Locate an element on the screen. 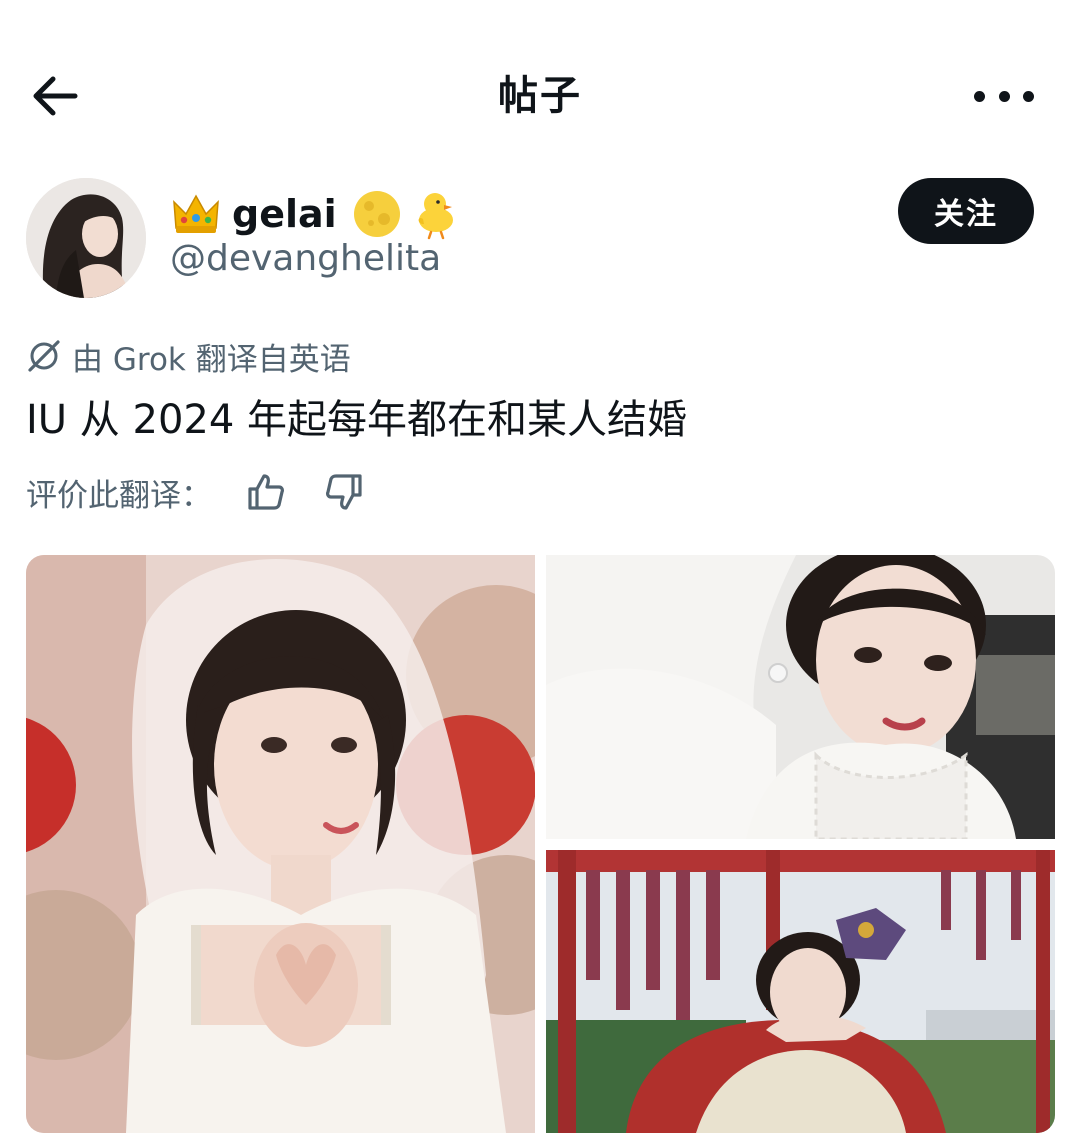 The image size is (1080, 1143). follow-button: 关注 is located at coordinates (966, 211).